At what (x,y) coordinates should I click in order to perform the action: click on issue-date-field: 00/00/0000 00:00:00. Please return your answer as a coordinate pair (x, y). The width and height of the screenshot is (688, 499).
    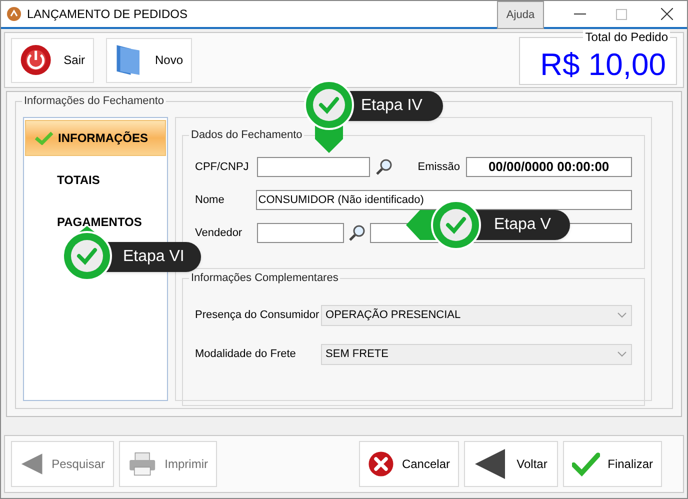
    Looking at the image, I should click on (549, 167).